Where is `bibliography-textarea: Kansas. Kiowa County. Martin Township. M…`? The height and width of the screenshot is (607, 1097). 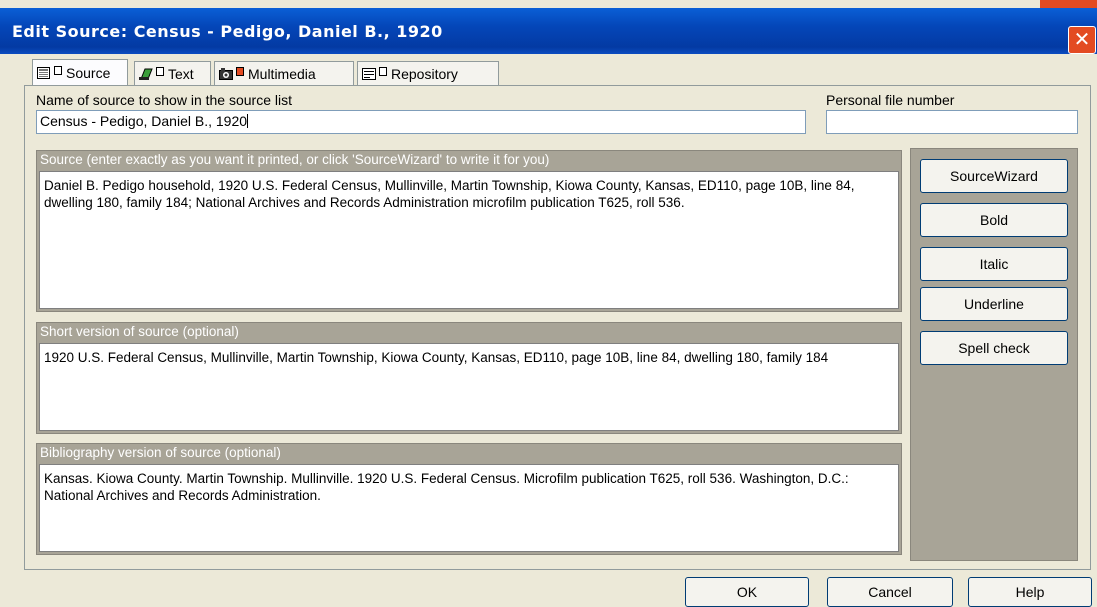
bibliography-textarea: Kansas. Kiowa County. Martin Township. M… is located at coordinates (469, 508).